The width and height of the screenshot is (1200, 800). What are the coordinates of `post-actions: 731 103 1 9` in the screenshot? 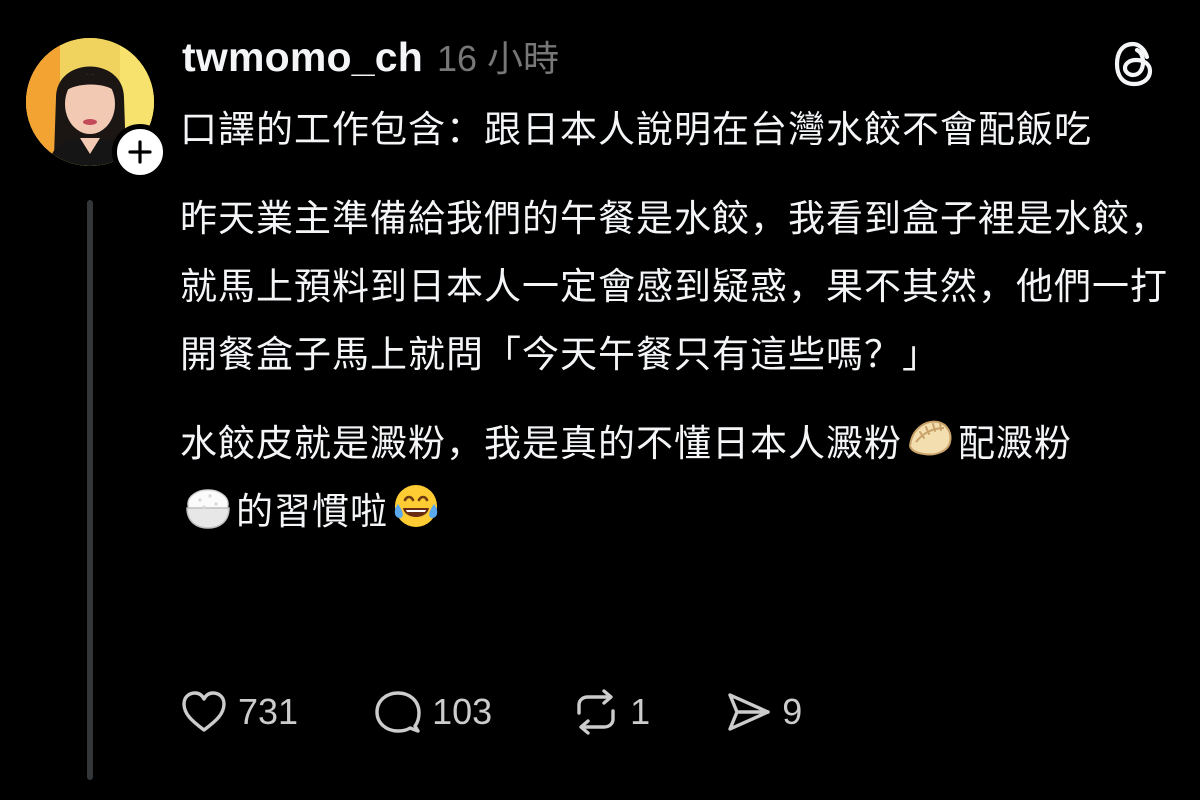 It's located at (490, 712).